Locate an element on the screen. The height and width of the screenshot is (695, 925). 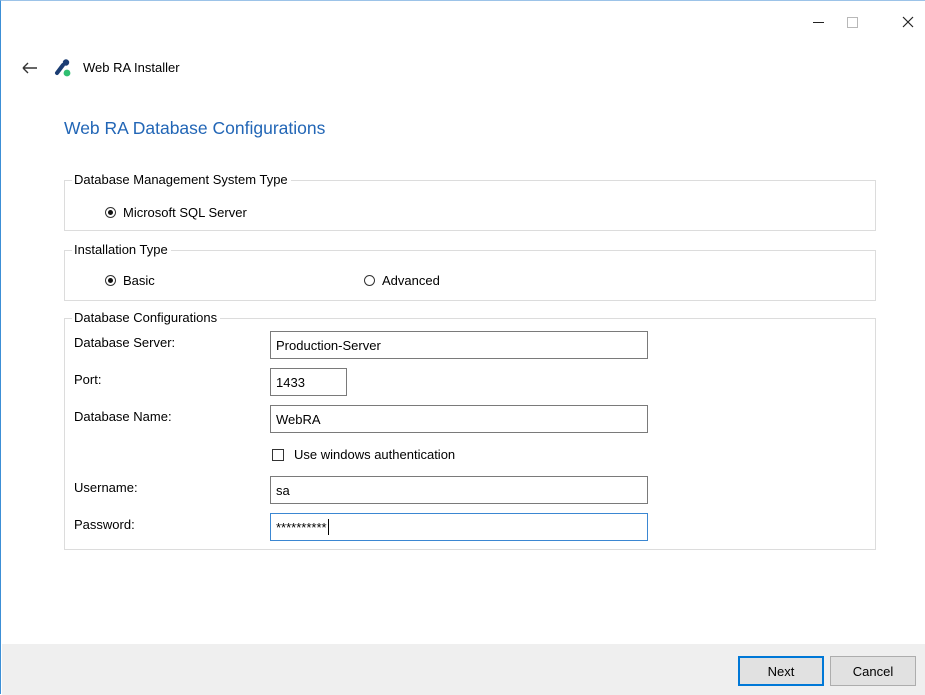
radio-advanced-indicator is located at coordinates (369, 280).